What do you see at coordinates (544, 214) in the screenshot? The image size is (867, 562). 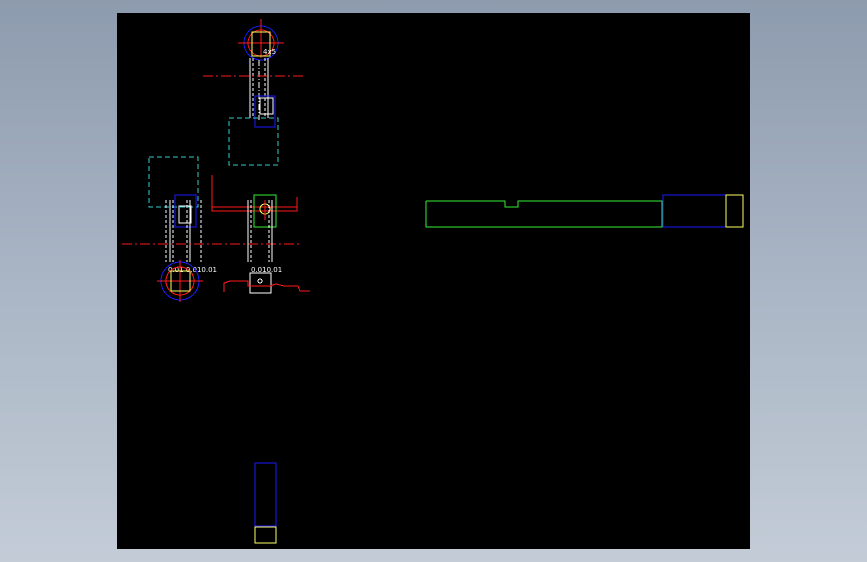 I see `long-bar-green-outline` at bounding box center [544, 214].